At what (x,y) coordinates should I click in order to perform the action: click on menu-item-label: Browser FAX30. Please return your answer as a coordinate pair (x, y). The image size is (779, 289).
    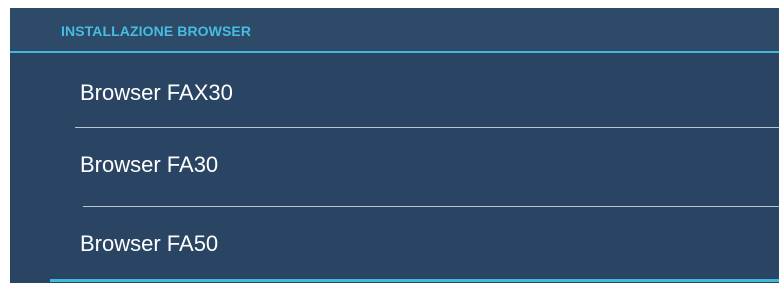
    Looking at the image, I should click on (156, 92).